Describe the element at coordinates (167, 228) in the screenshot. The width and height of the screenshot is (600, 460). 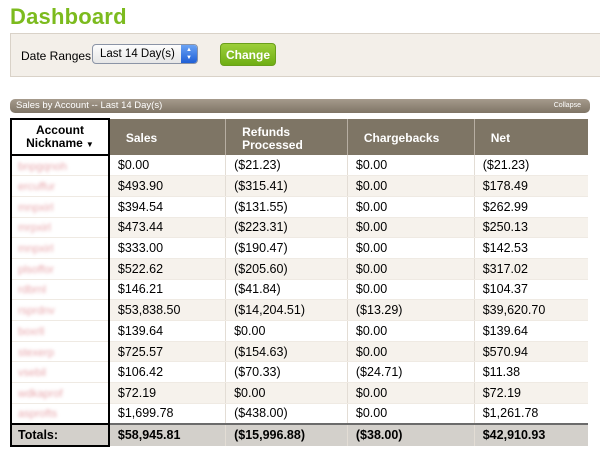
I see `sales-cell: $473.44` at that location.